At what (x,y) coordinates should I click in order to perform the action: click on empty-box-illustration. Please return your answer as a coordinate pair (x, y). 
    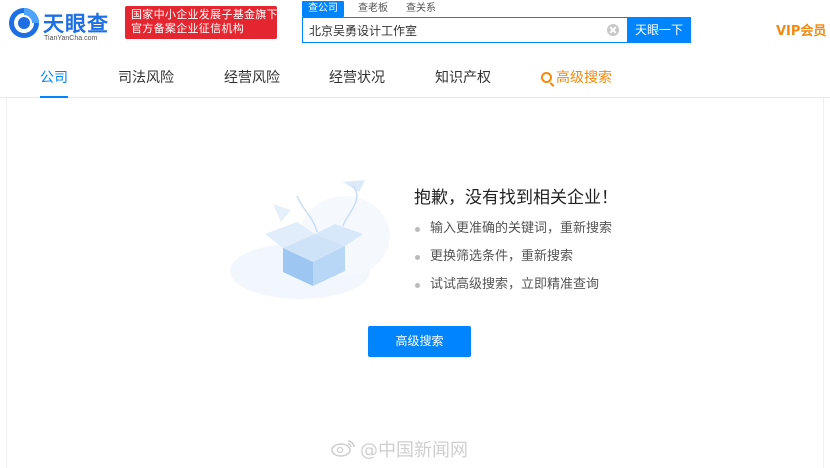
    Looking at the image, I should click on (310, 239).